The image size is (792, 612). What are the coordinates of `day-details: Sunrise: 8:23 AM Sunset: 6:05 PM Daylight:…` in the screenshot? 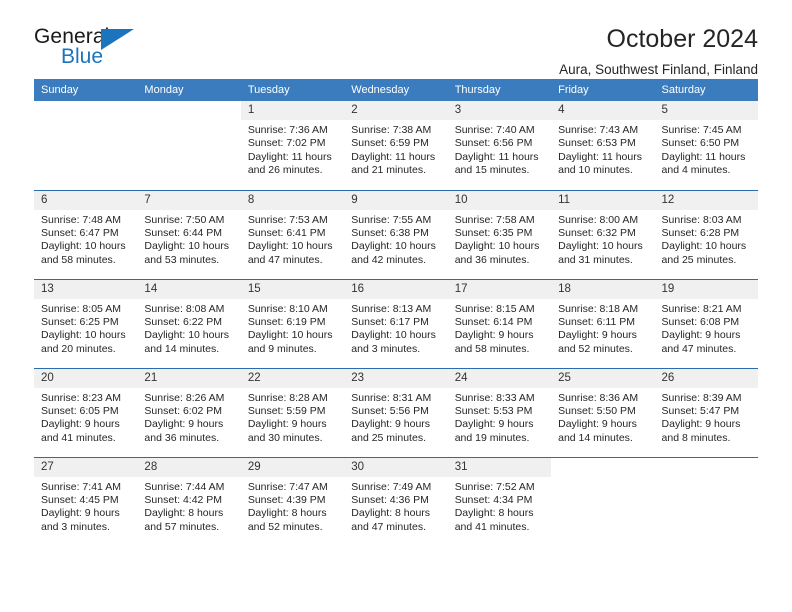 It's located at (85, 417).